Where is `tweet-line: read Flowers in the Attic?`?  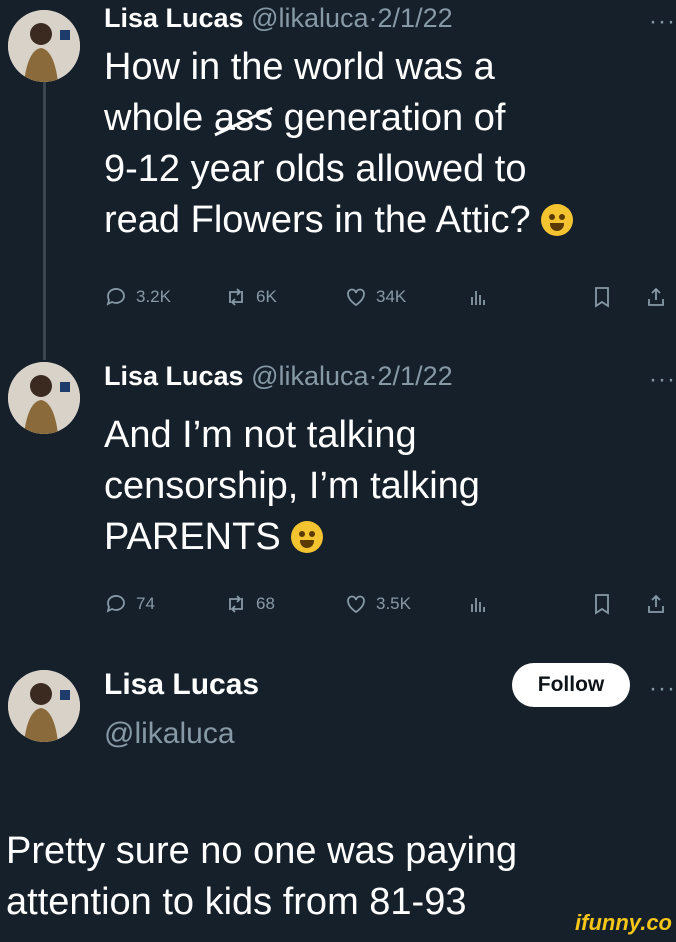
tweet-line: read Flowers in the Attic? is located at coordinates (389, 220).